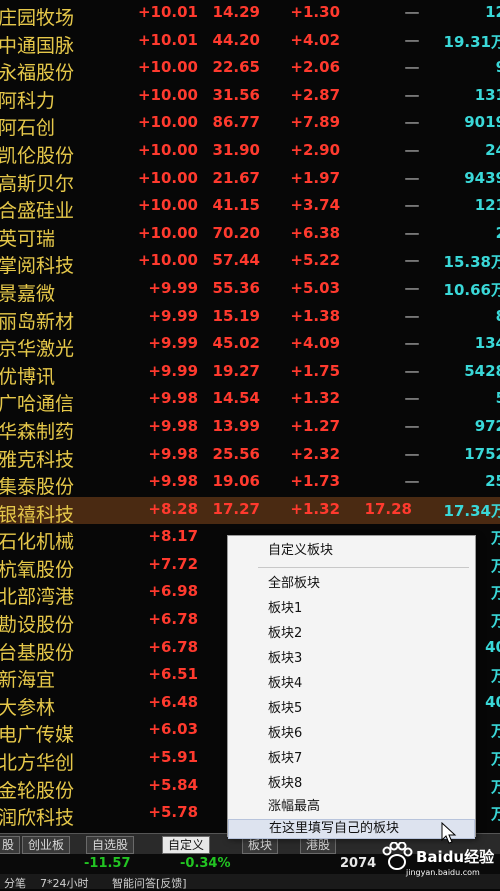 This screenshot has width=500, height=891. What do you see at coordinates (10, 845) in the screenshot?
I see `tab-stock: 股` at bounding box center [10, 845].